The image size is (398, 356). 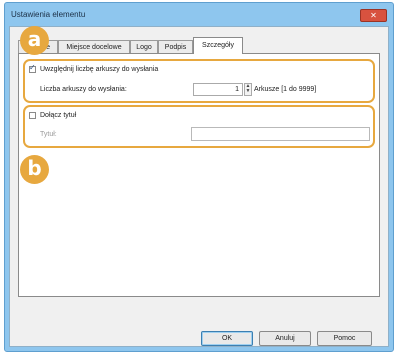 What do you see at coordinates (199, 126) in the screenshot?
I see `title-group: Dołącz tytuł Tytuł:` at bounding box center [199, 126].